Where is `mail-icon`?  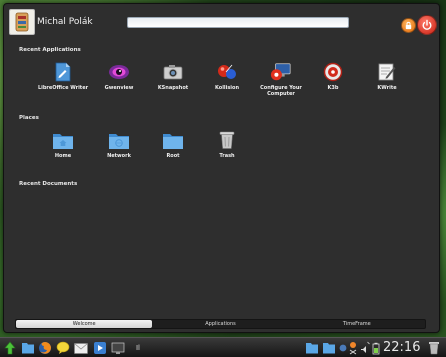
mail-icon is located at coordinates (81, 348).